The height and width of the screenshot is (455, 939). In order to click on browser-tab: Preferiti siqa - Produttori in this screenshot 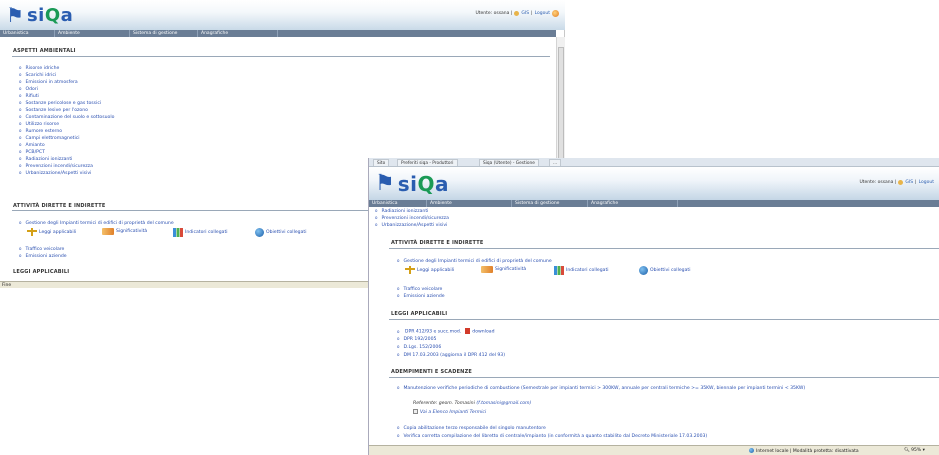, I will do `click(427, 162)`.